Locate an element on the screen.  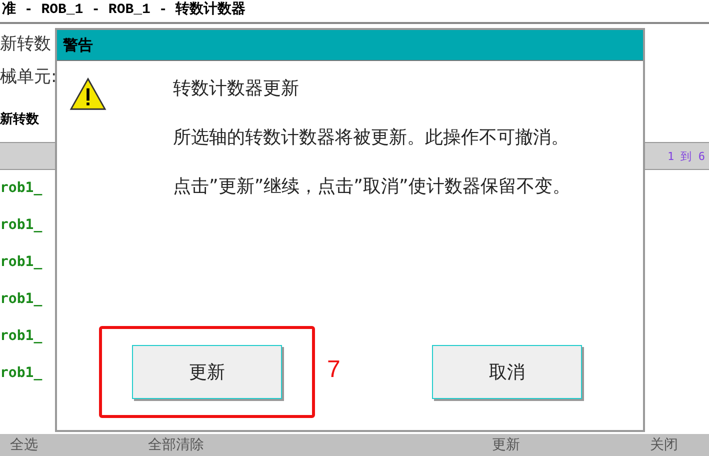
annotation-number: 7 is located at coordinates (333, 370).